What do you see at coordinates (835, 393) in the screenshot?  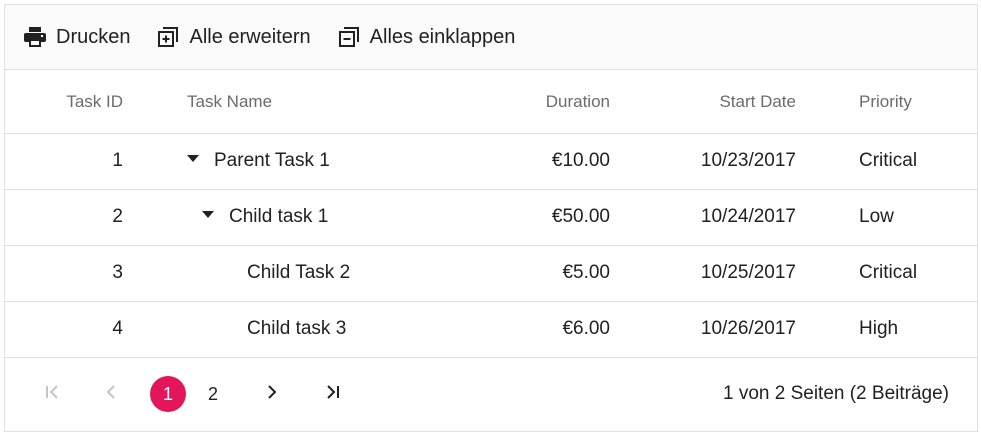 I see `pager-info: 1 von 2 Seiten (2 Beiträge)` at bounding box center [835, 393].